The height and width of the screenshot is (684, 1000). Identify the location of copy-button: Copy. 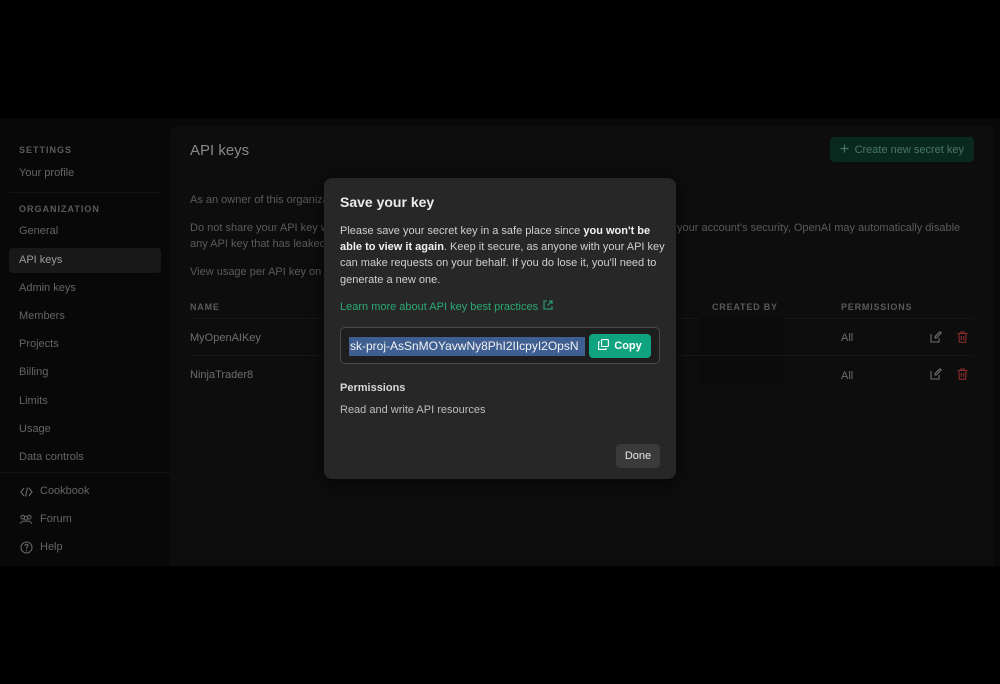
(620, 346).